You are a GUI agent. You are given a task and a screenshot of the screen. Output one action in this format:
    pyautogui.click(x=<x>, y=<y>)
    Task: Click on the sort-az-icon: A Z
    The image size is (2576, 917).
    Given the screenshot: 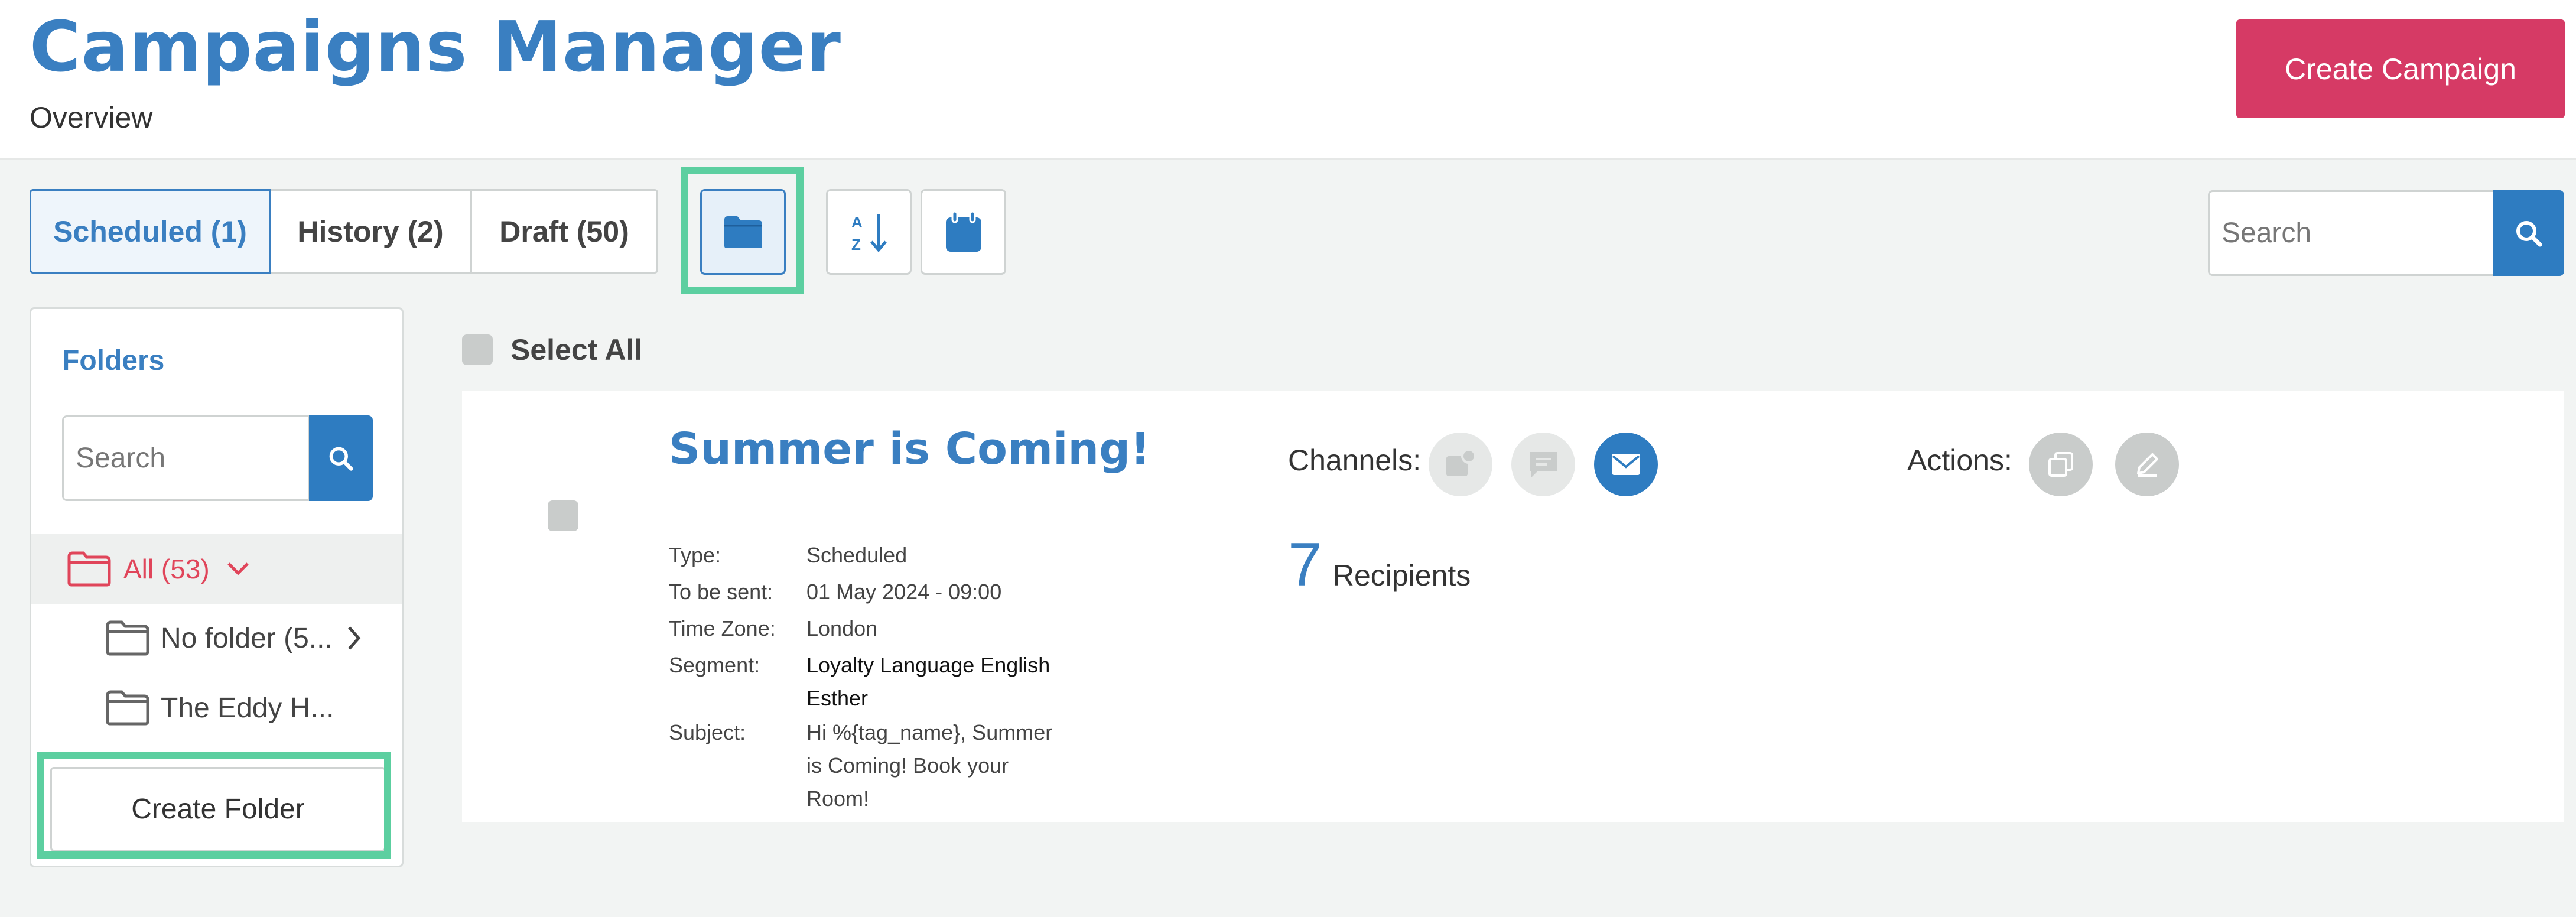 What is the action you would take?
    pyautogui.click(x=869, y=233)
    